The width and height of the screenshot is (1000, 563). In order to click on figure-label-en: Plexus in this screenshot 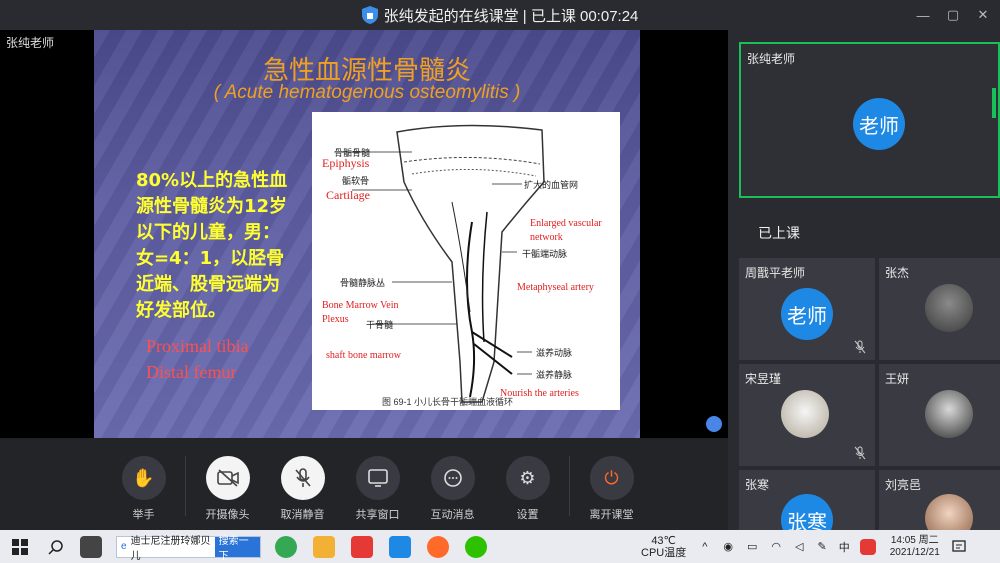, I will do `click(335, 319)`.